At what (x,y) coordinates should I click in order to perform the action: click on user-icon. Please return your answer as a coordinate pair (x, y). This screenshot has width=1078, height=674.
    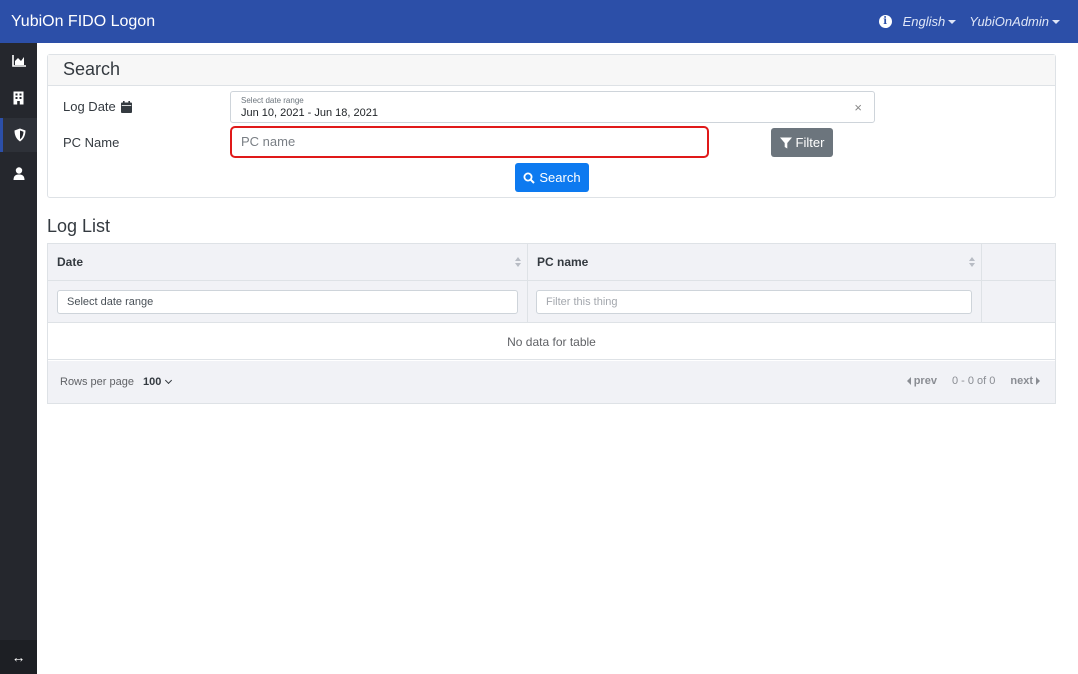
    Looking at the image, I should click on (18, 173).